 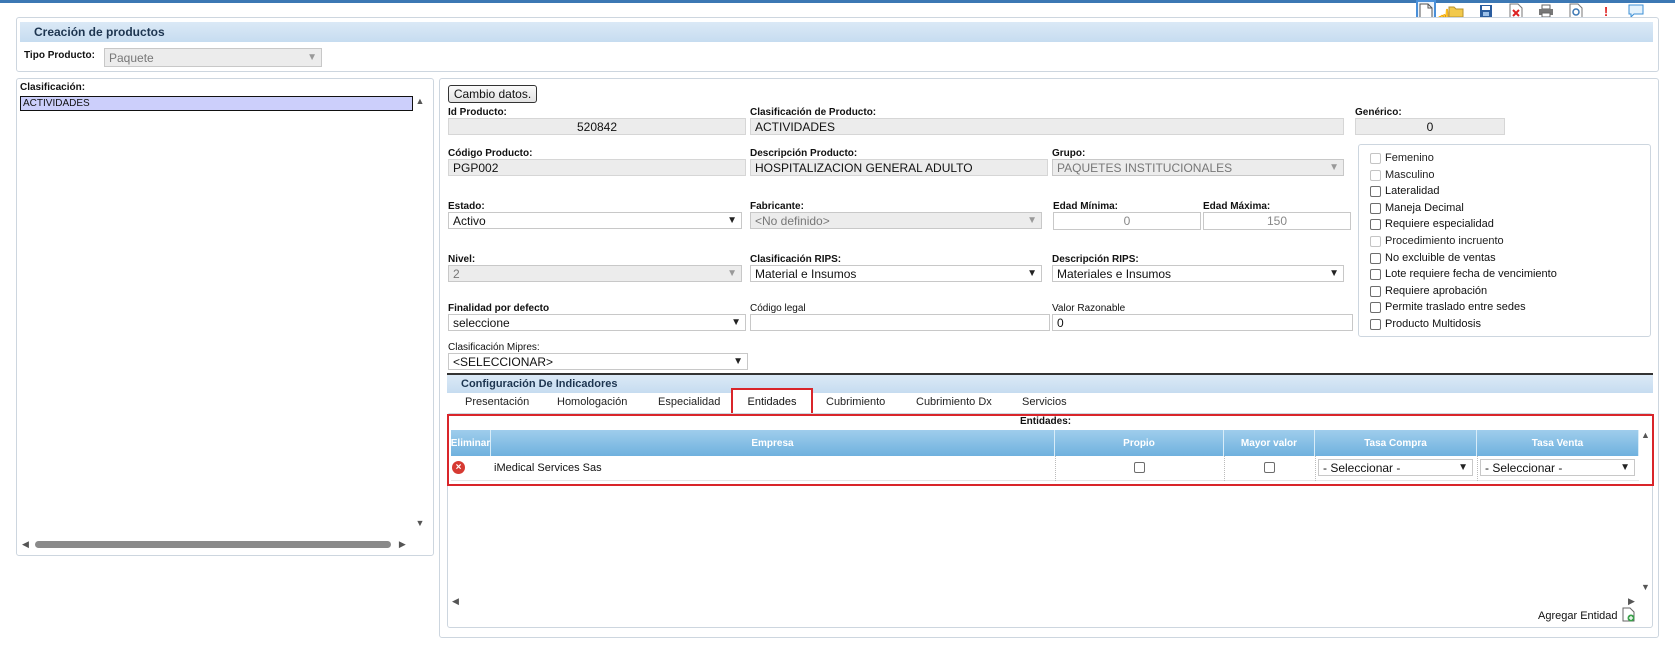 What do you see at coordinates (1455, 307) in the screenshot?
I see `checkbox-label: Permite traslado entre sedes` at bounding box center [1455, 307].